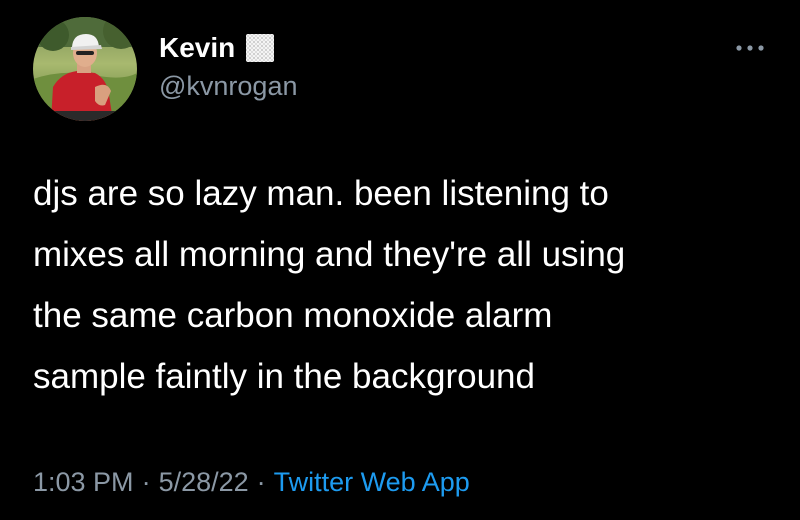 Image resolution: width=800 pixels, height=520 pixels. I want to click on avatar, so click(85, 69).